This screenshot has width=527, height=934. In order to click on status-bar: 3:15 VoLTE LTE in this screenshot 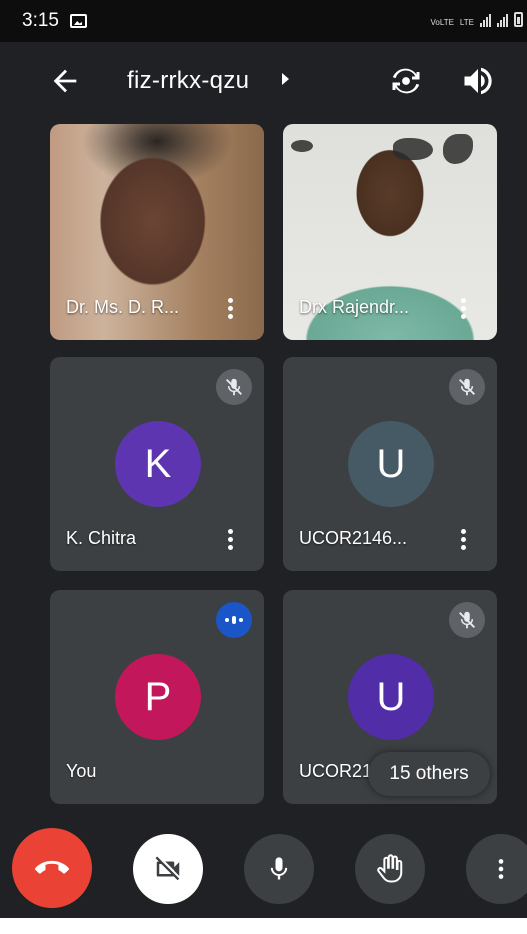, I will do `click(263, 21)`.